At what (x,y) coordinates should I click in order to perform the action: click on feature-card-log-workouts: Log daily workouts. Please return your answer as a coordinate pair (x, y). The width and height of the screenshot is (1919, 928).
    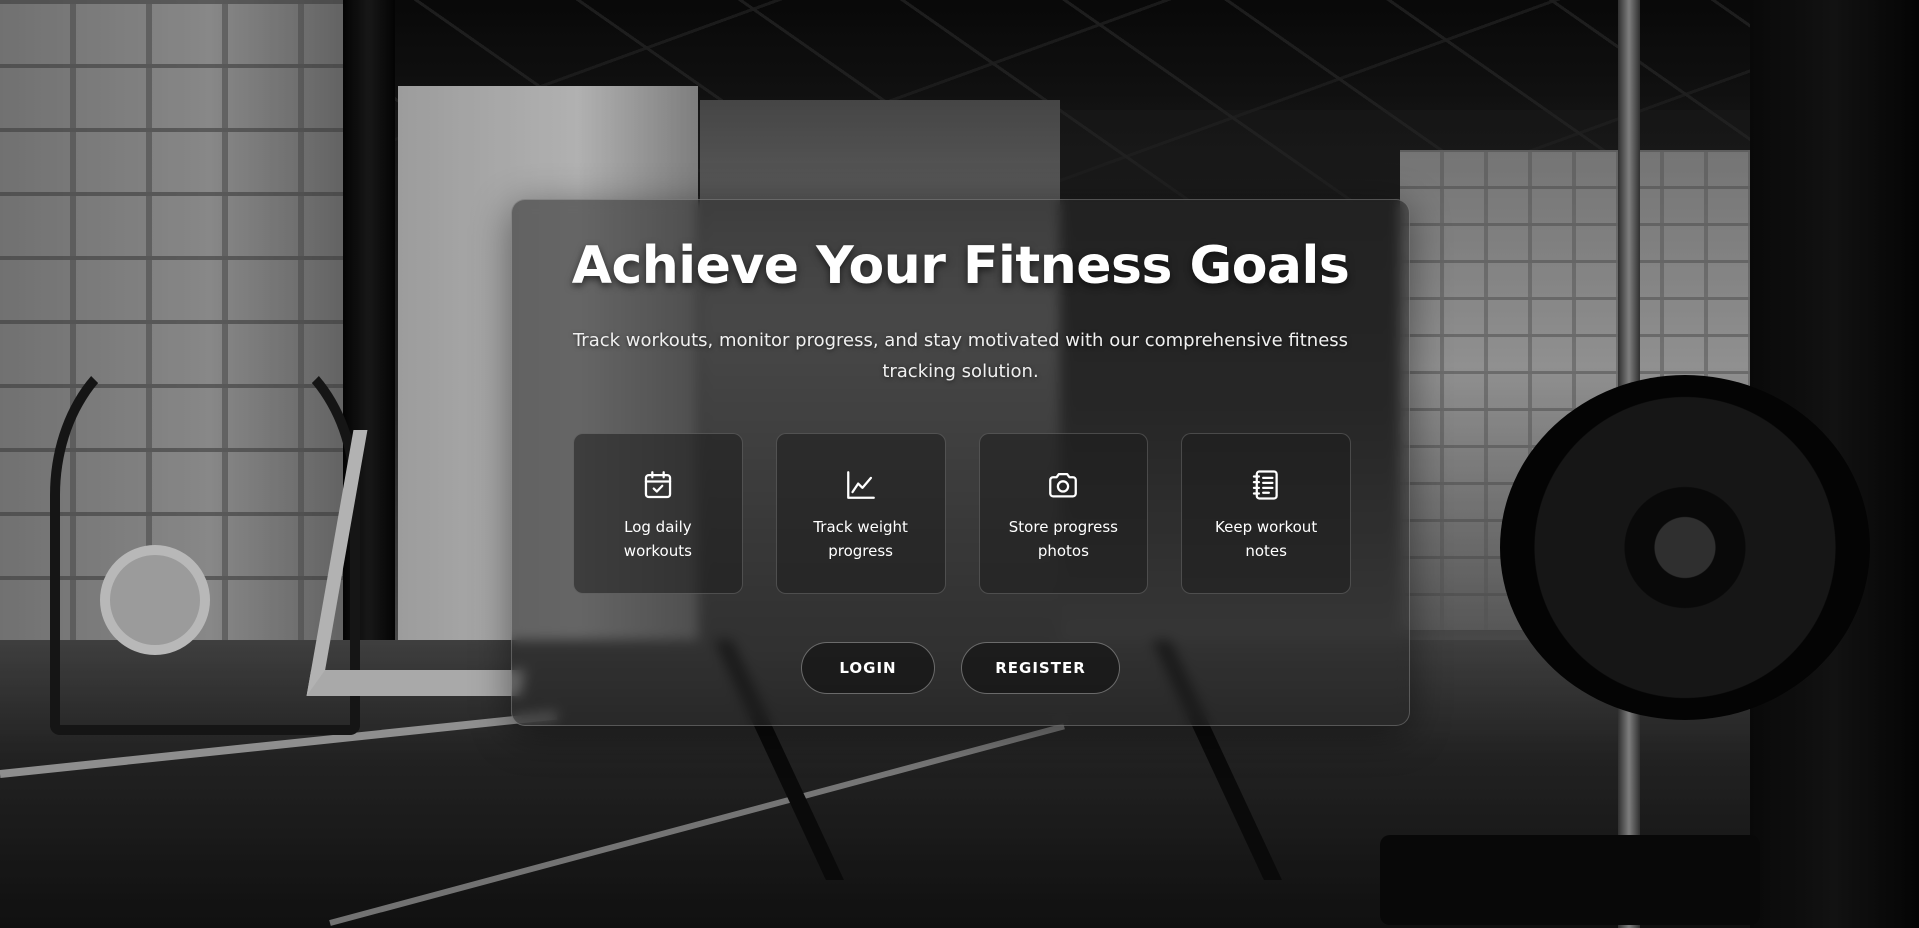
    Looking at the image, I should click on (658, 513).